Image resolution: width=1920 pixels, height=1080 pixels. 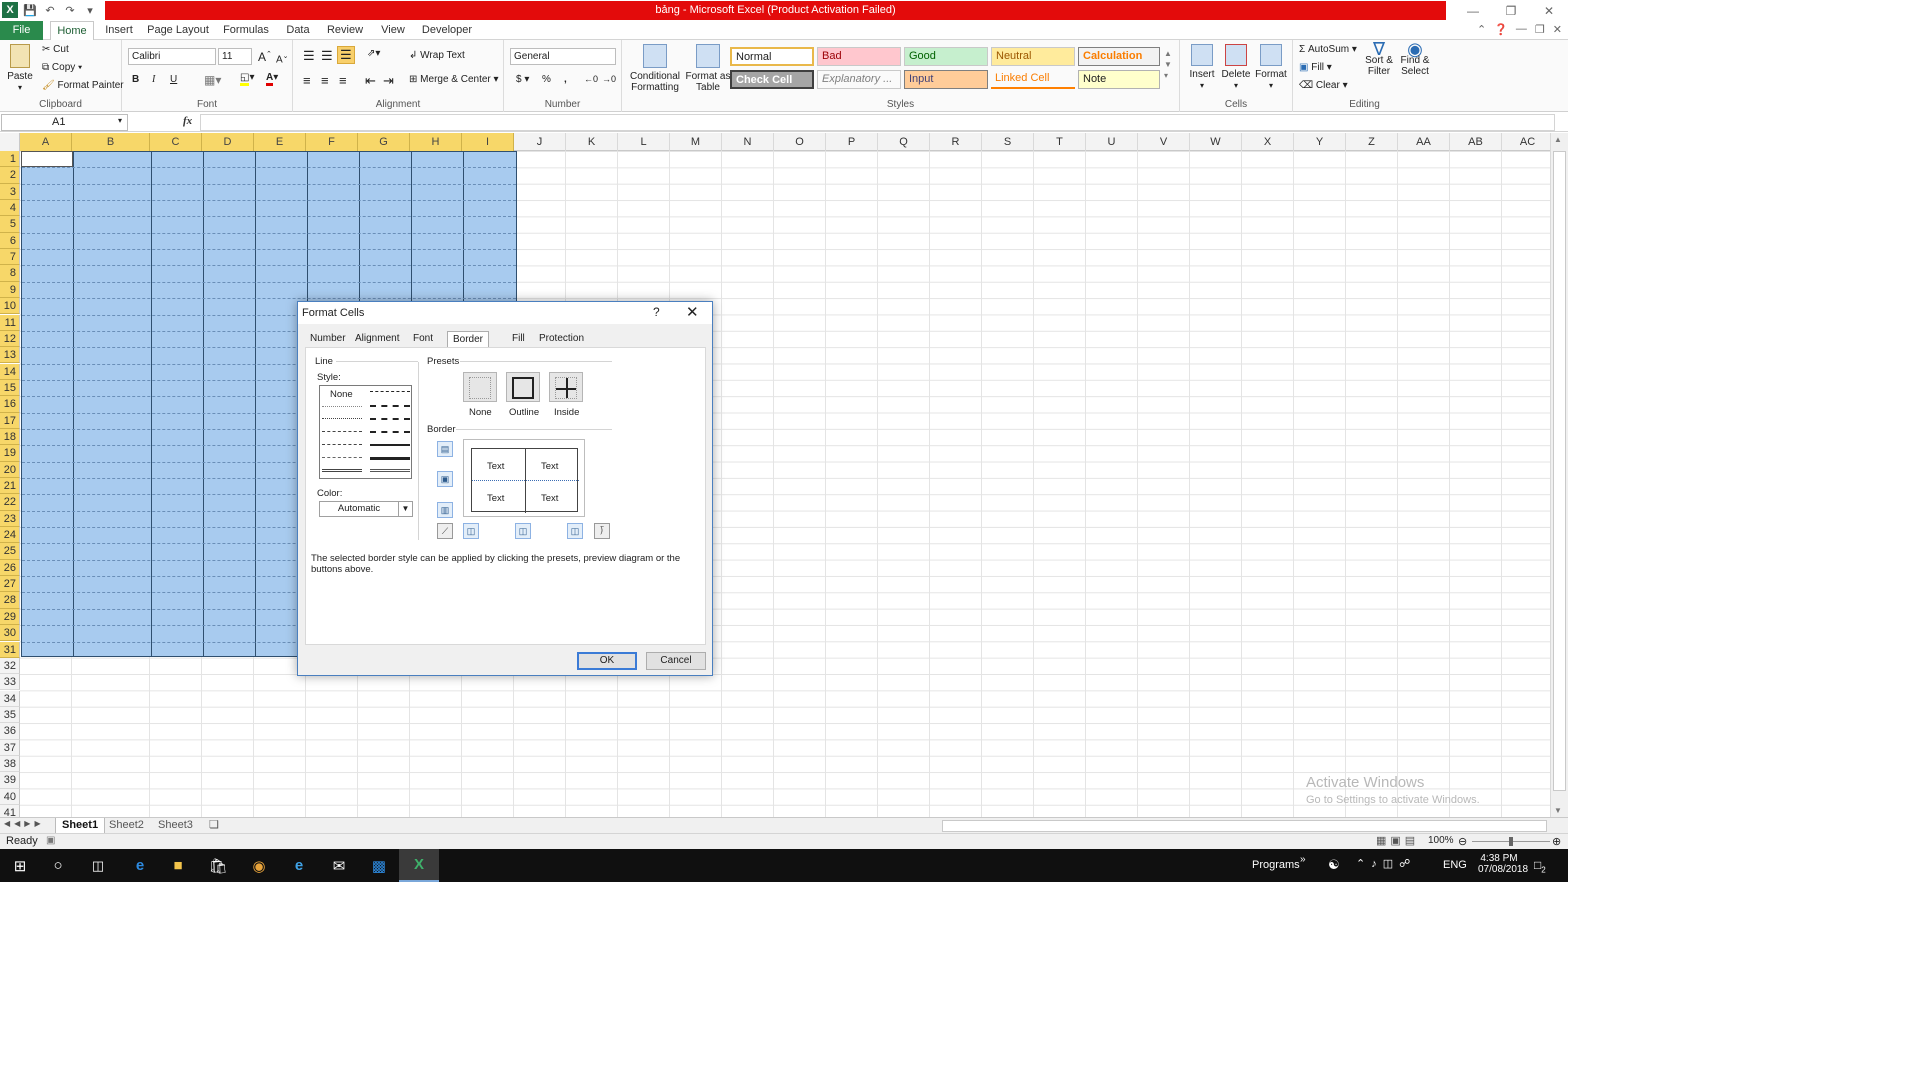 I want to click on programs-toolbar: Programs, so click(x=1276, y=865).